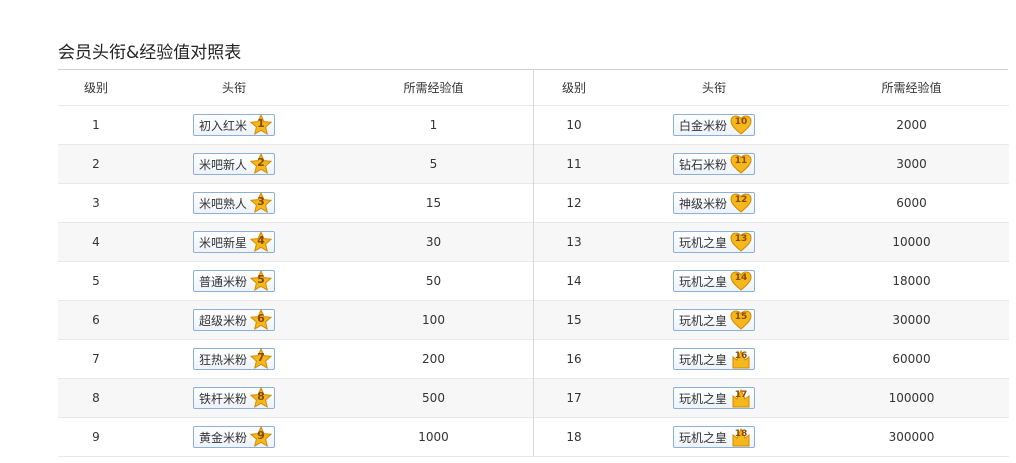 This screenshot has height=463, width=1016. I want to click on heart-icon: 15, so click(741, 320).